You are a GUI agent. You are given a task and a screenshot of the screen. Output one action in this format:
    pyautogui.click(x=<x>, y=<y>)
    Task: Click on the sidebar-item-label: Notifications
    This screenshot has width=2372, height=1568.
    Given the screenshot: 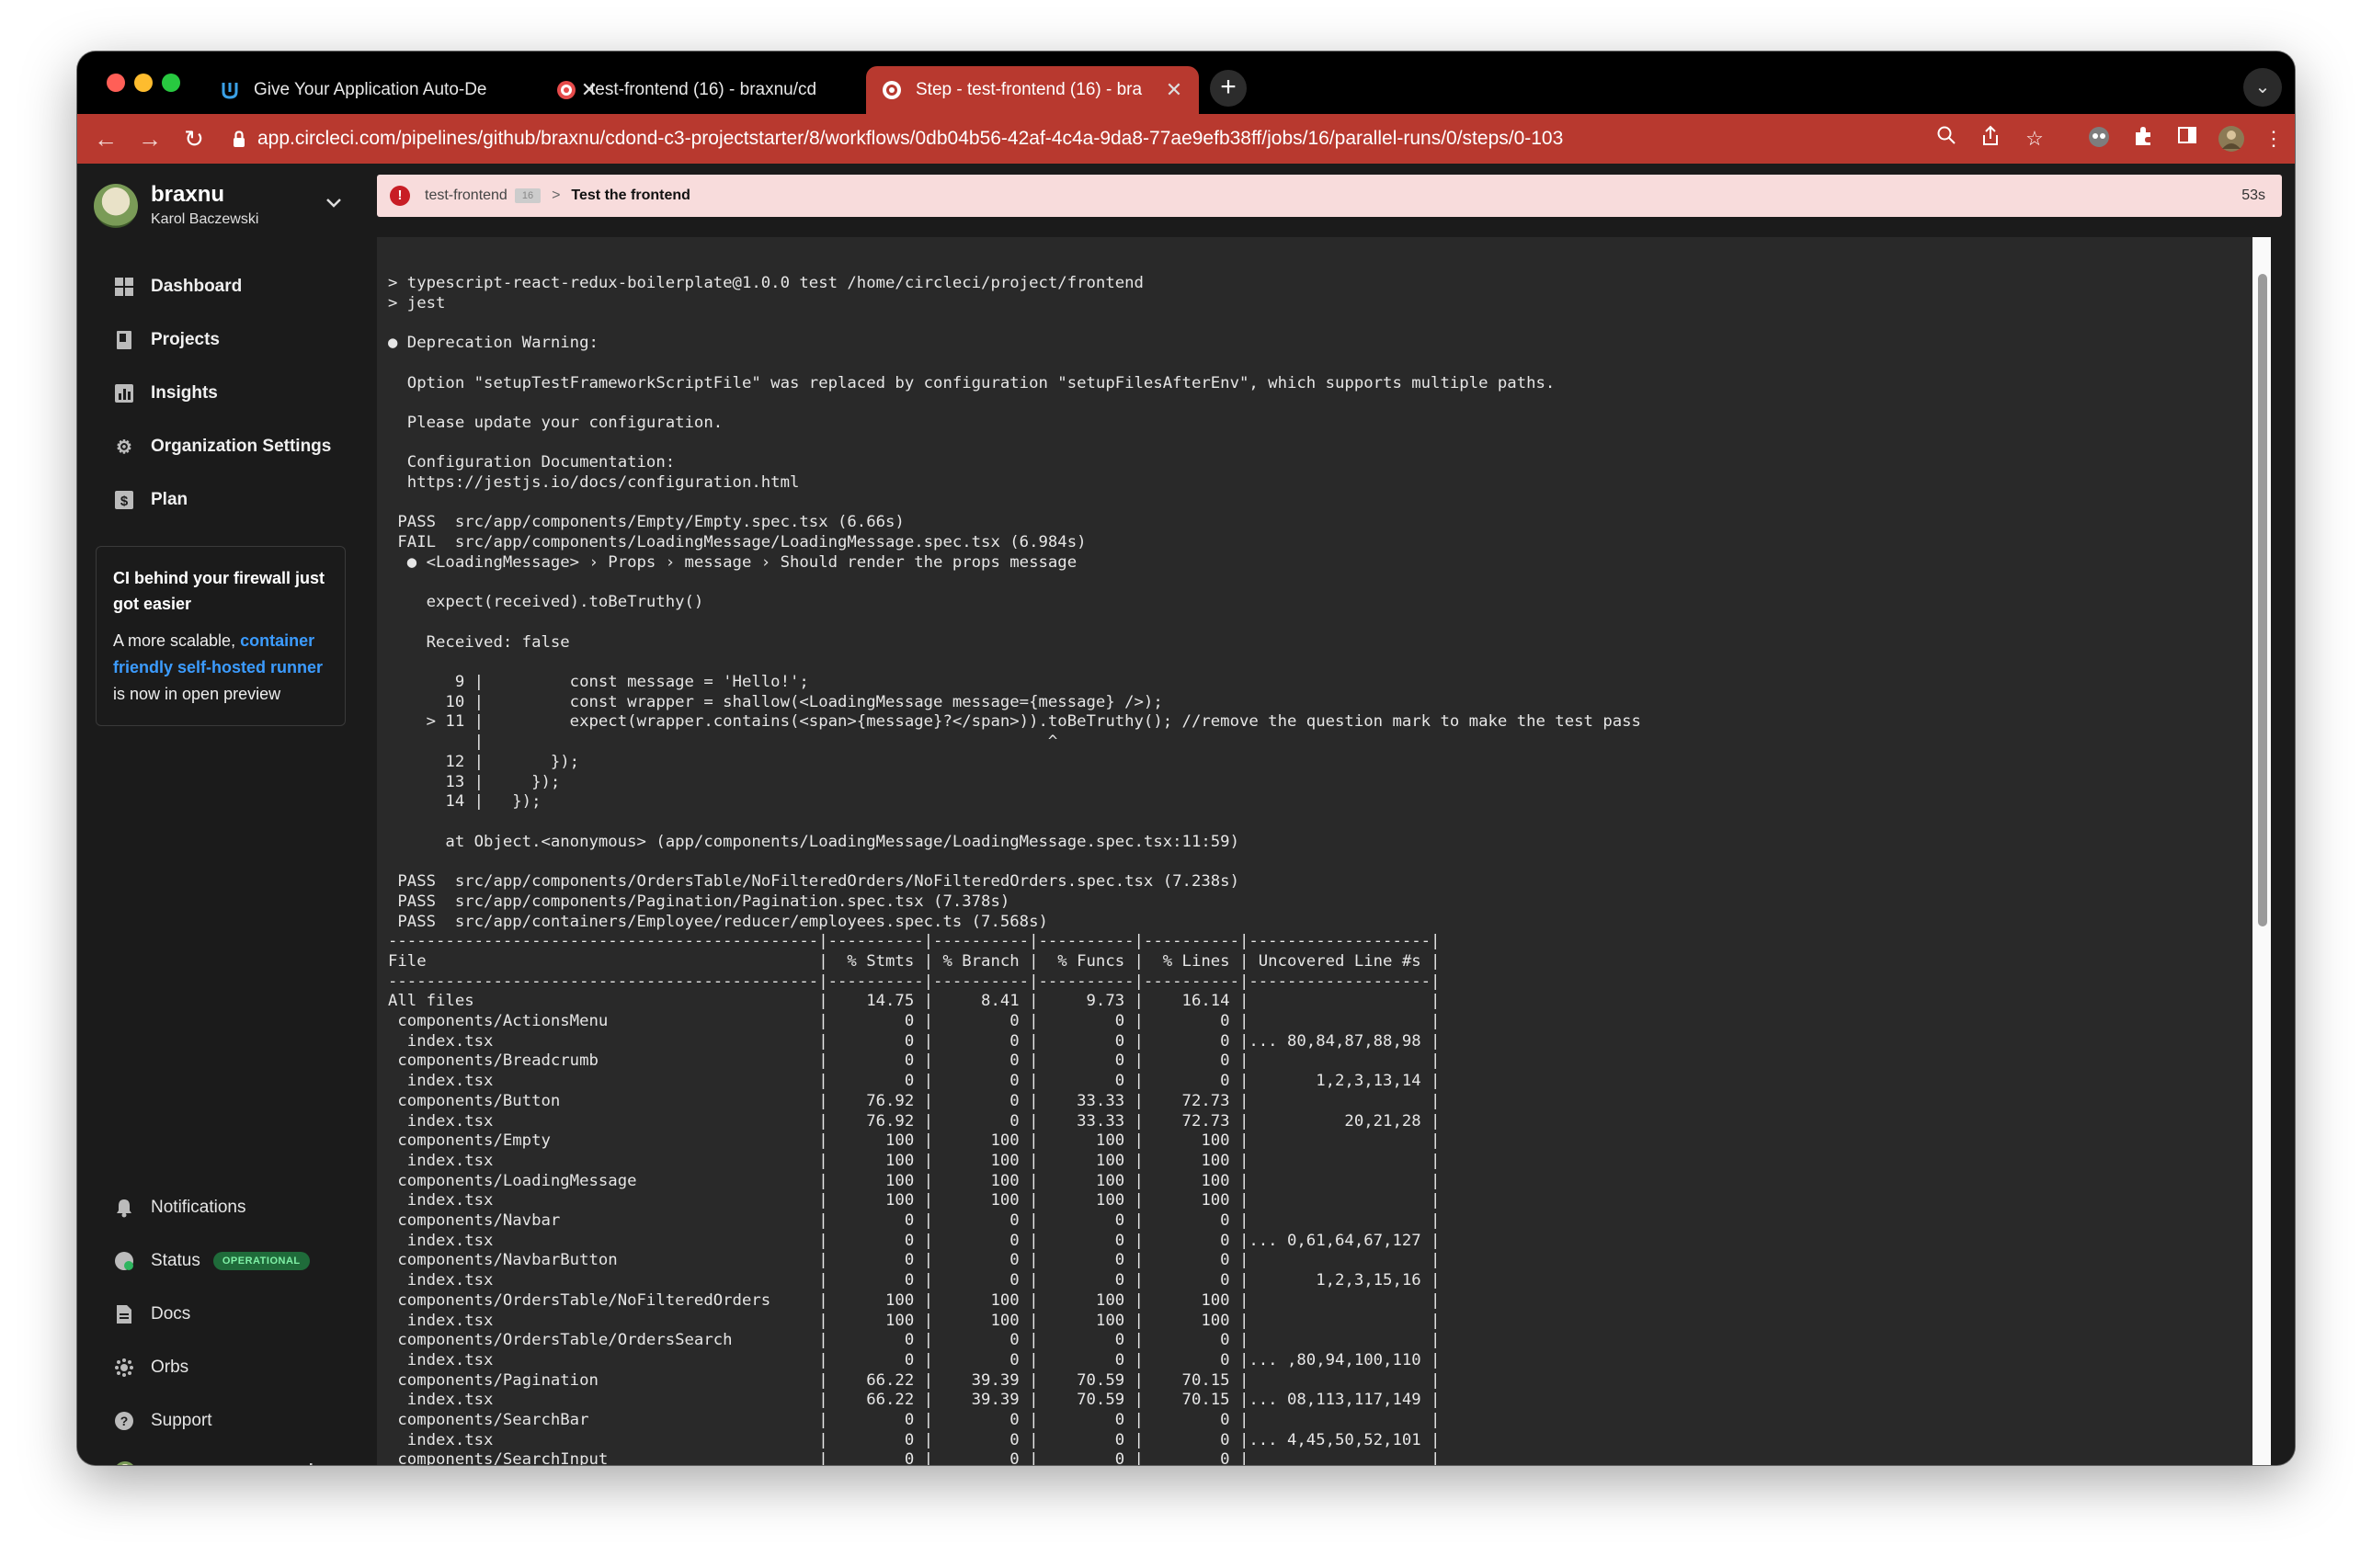 What is the action you would take?
    pyautogui.click(x=198, y=1207)
    